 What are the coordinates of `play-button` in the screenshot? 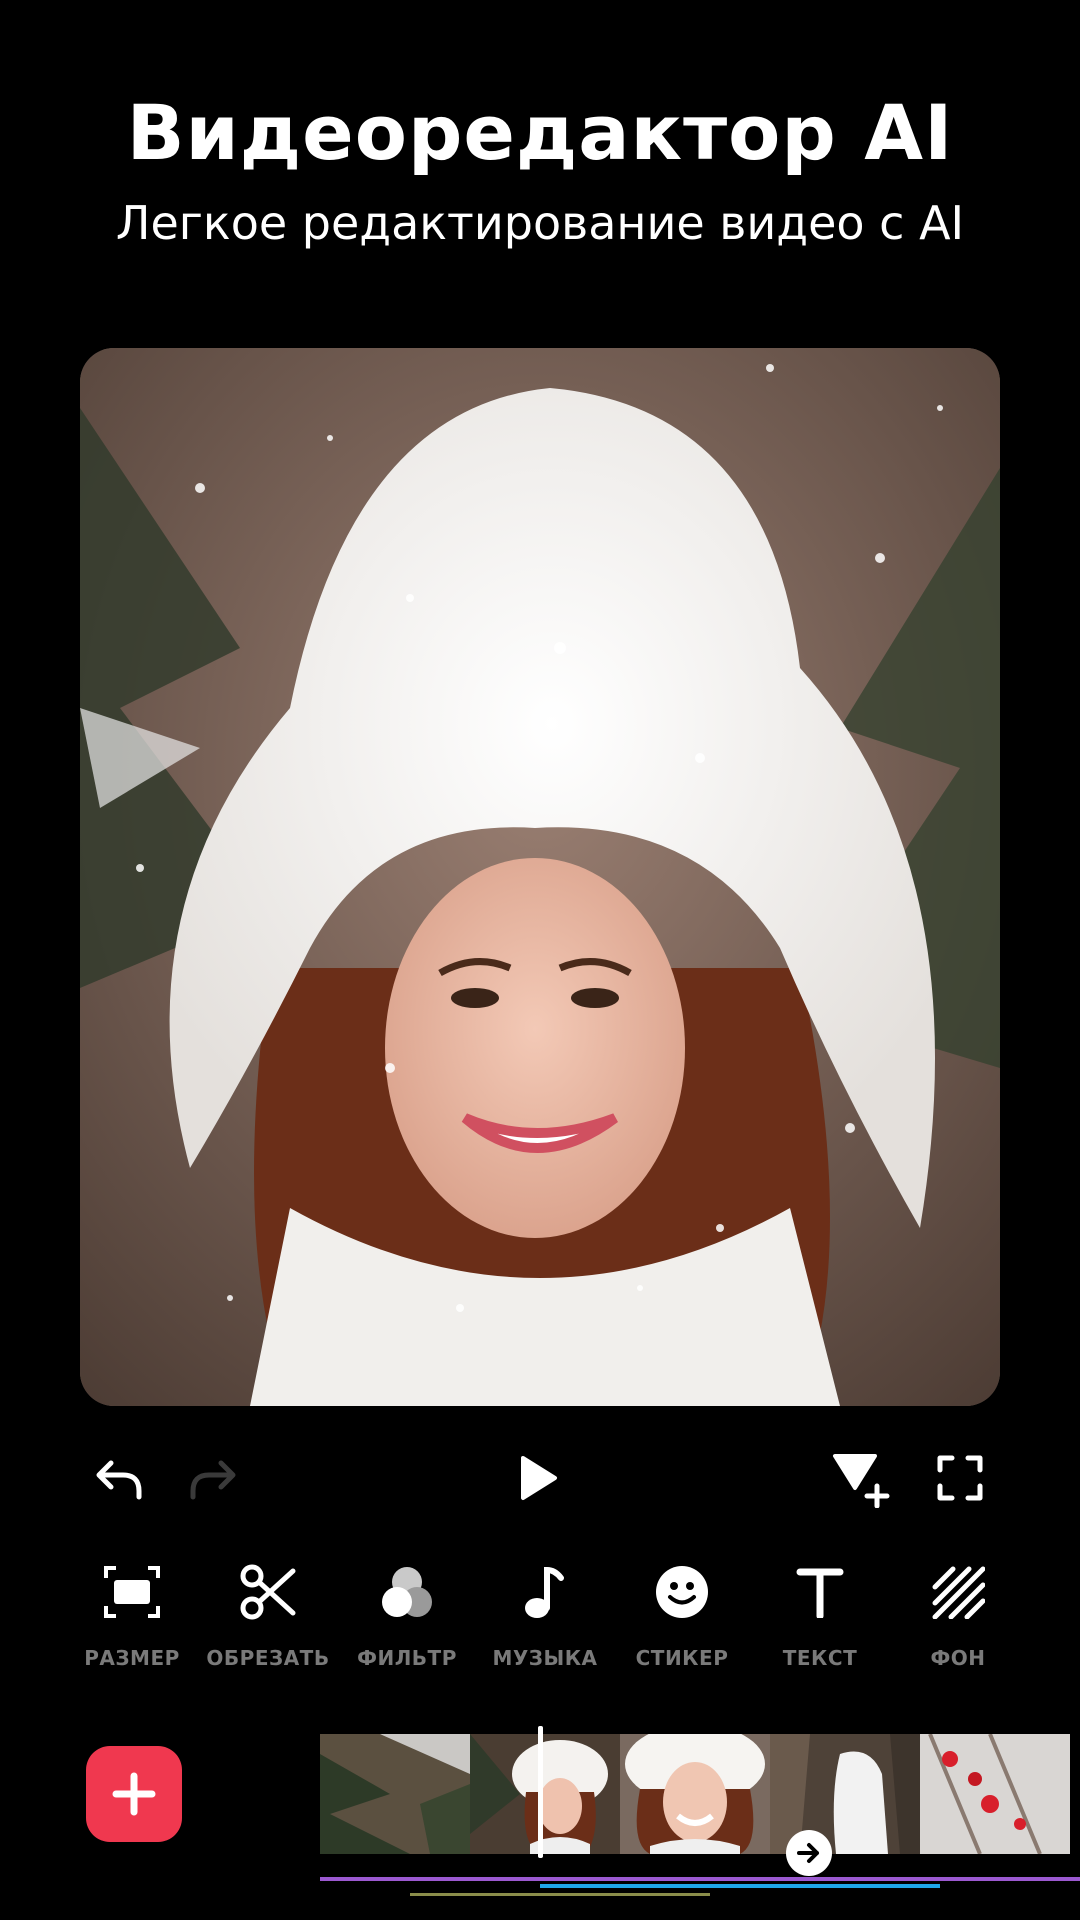 It's located at (538, 1478).